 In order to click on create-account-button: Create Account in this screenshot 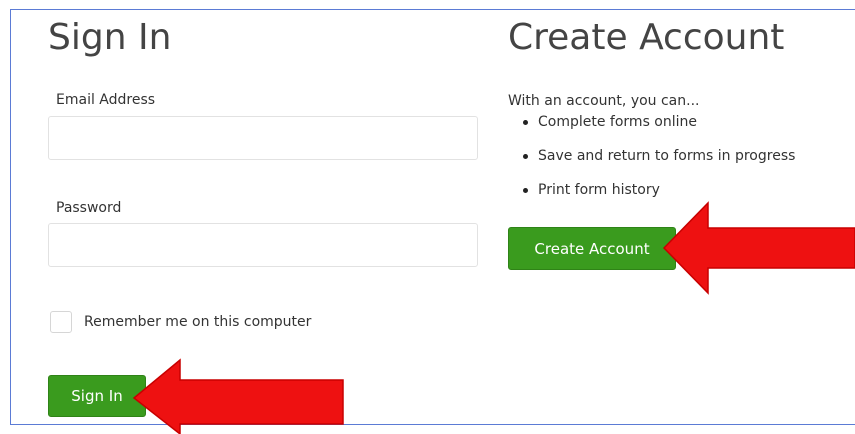, I will do `click(592, 248)`.